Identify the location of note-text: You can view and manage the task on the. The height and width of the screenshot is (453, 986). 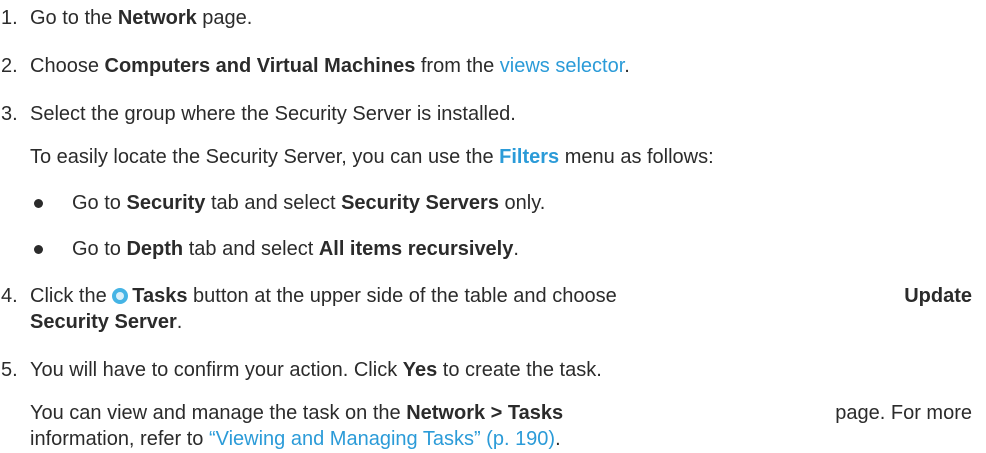
(218, 413).